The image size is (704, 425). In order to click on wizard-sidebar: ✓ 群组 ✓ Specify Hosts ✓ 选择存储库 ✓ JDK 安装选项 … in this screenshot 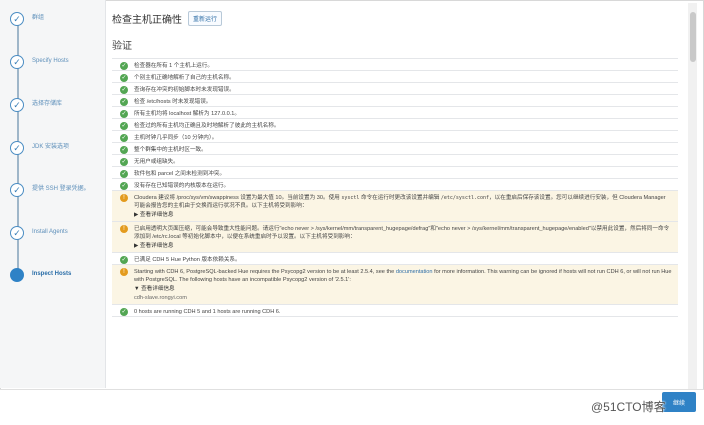, I will do `click(53, 194)`.